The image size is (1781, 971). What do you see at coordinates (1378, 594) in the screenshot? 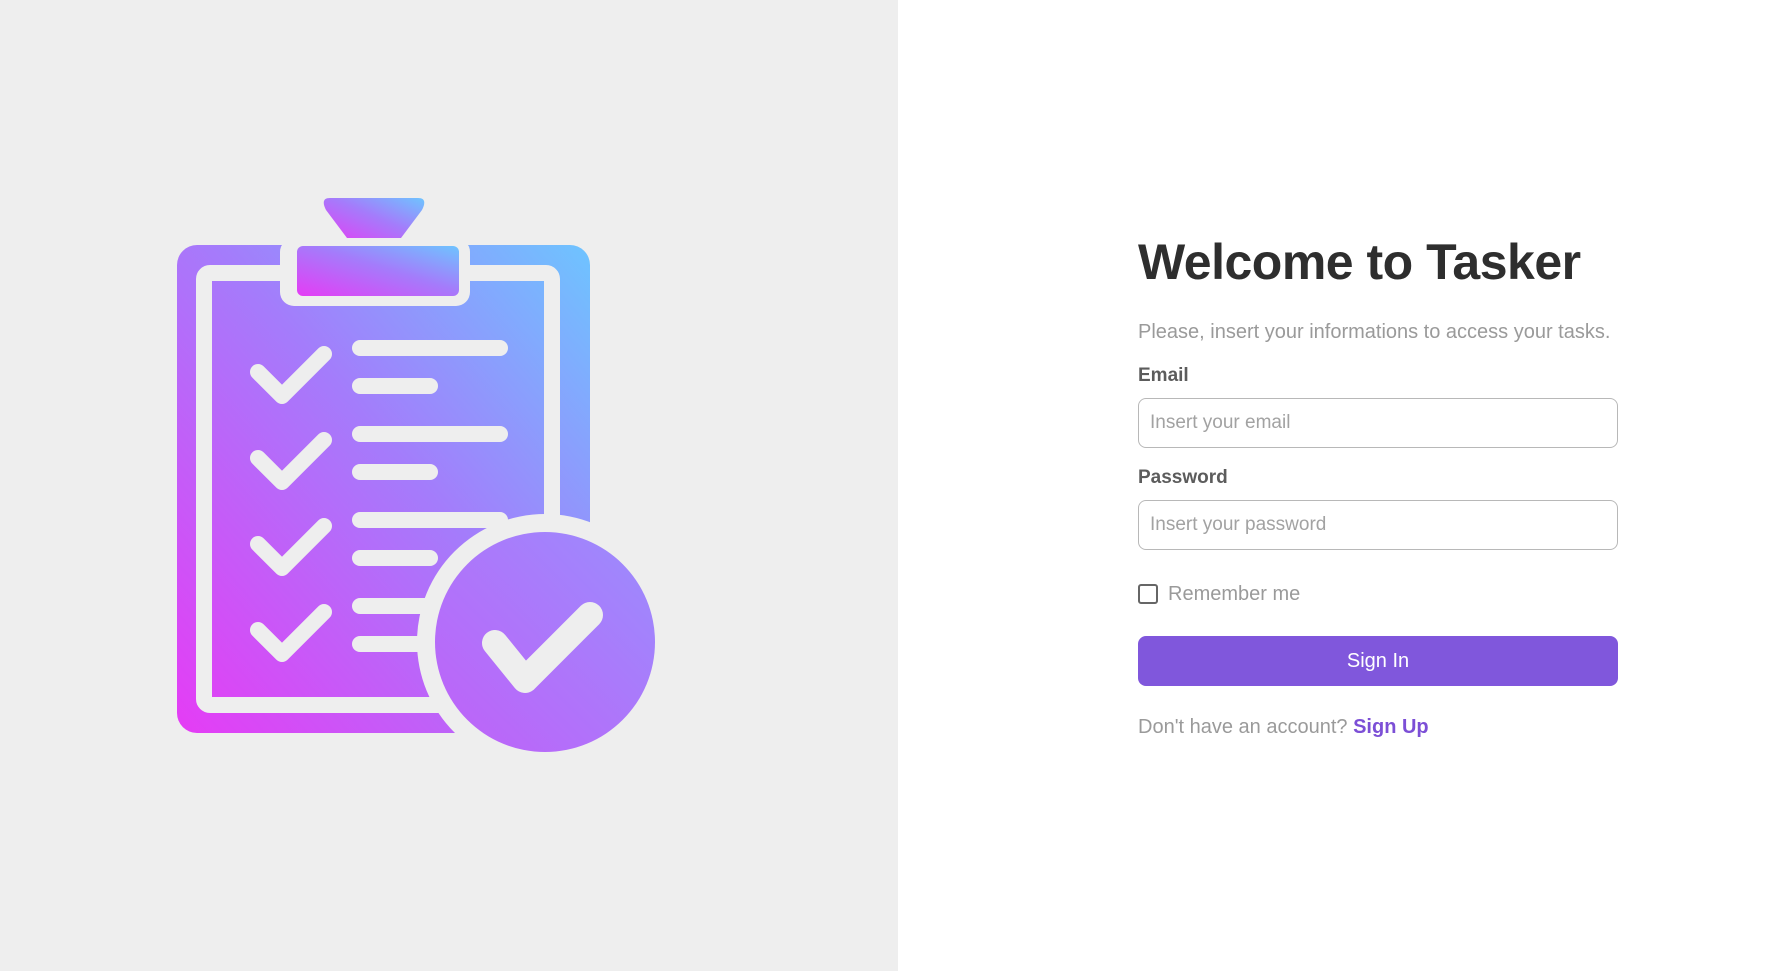
I see `remember-me-row: Remember me` at bounding box center [1378, 594].